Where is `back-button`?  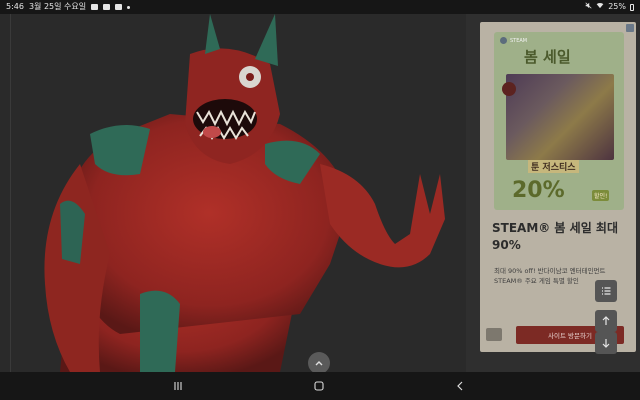
back-button is located at coordinates (460, 386).